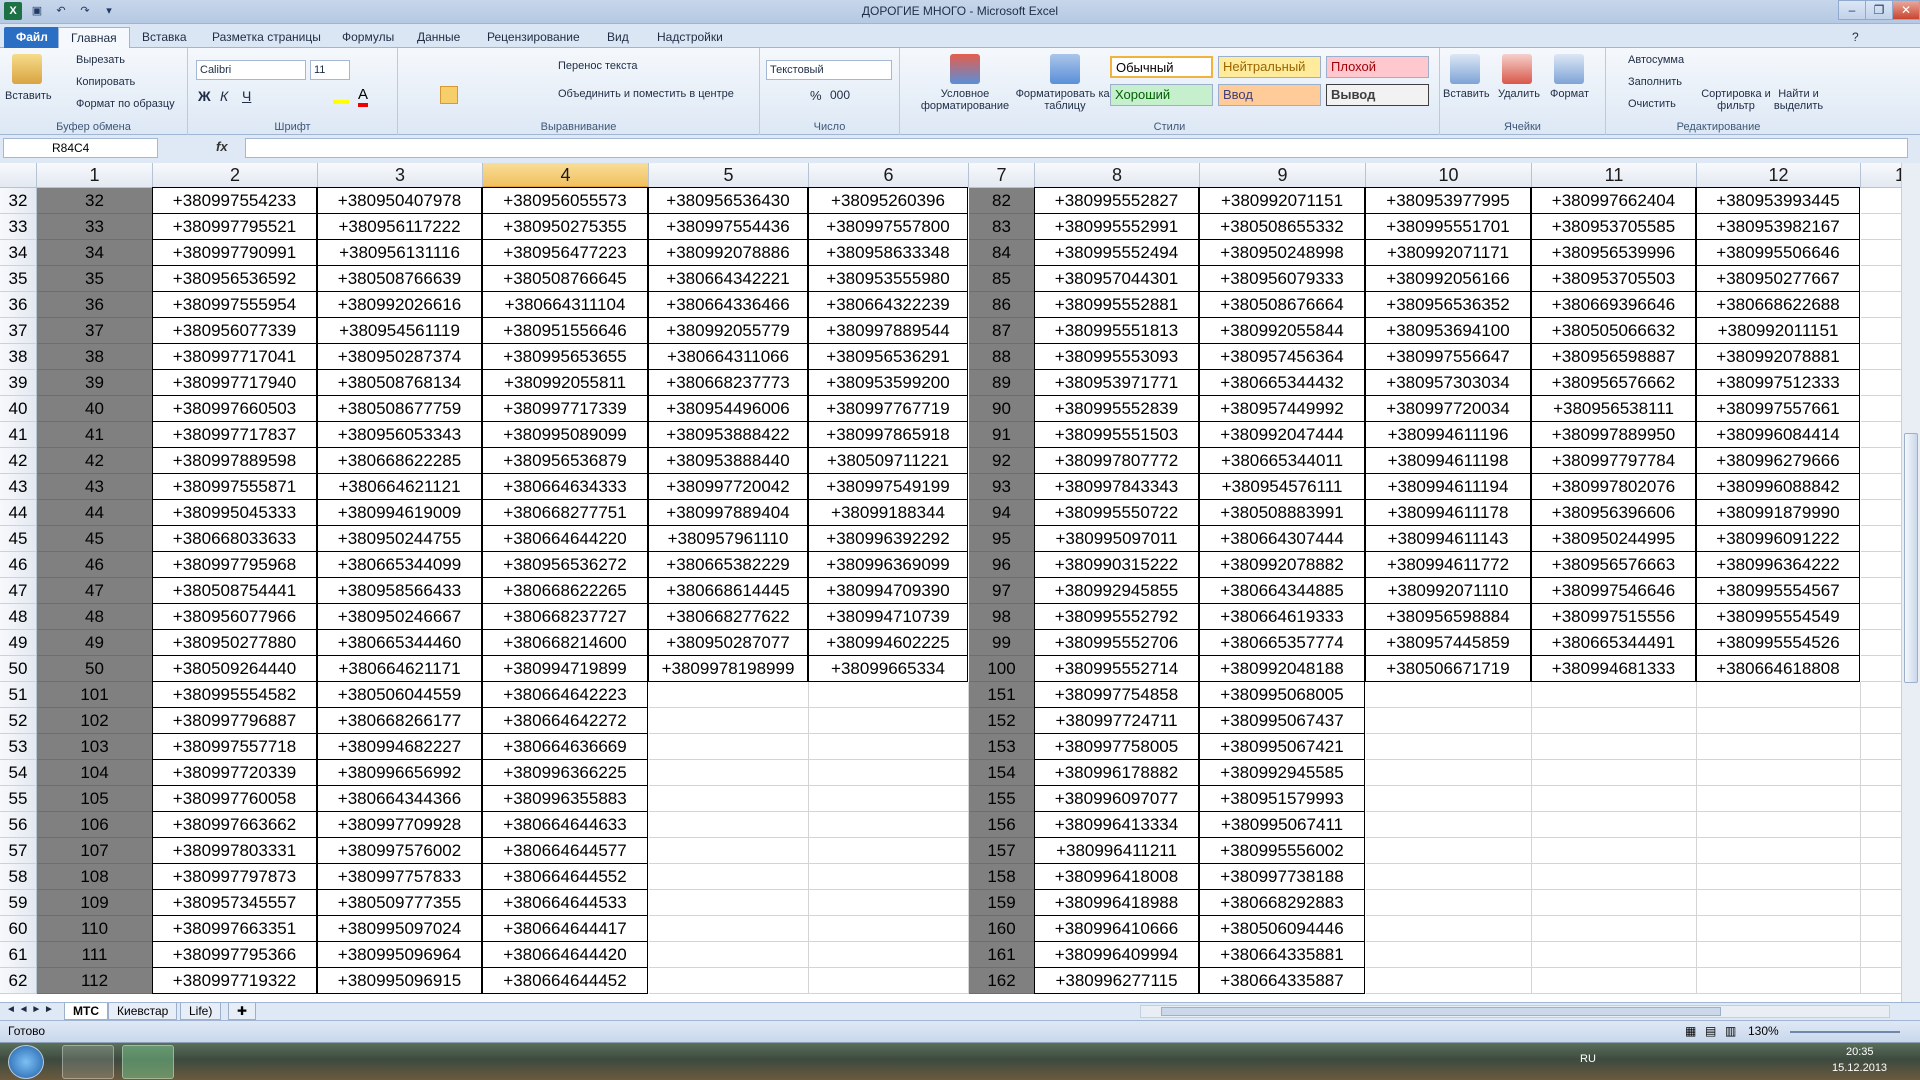 This screenshot has width=1920, height=1080. Describe the element at coordinates (565, 408) in the screenshot. I see `cell: +380997717339` at that location.